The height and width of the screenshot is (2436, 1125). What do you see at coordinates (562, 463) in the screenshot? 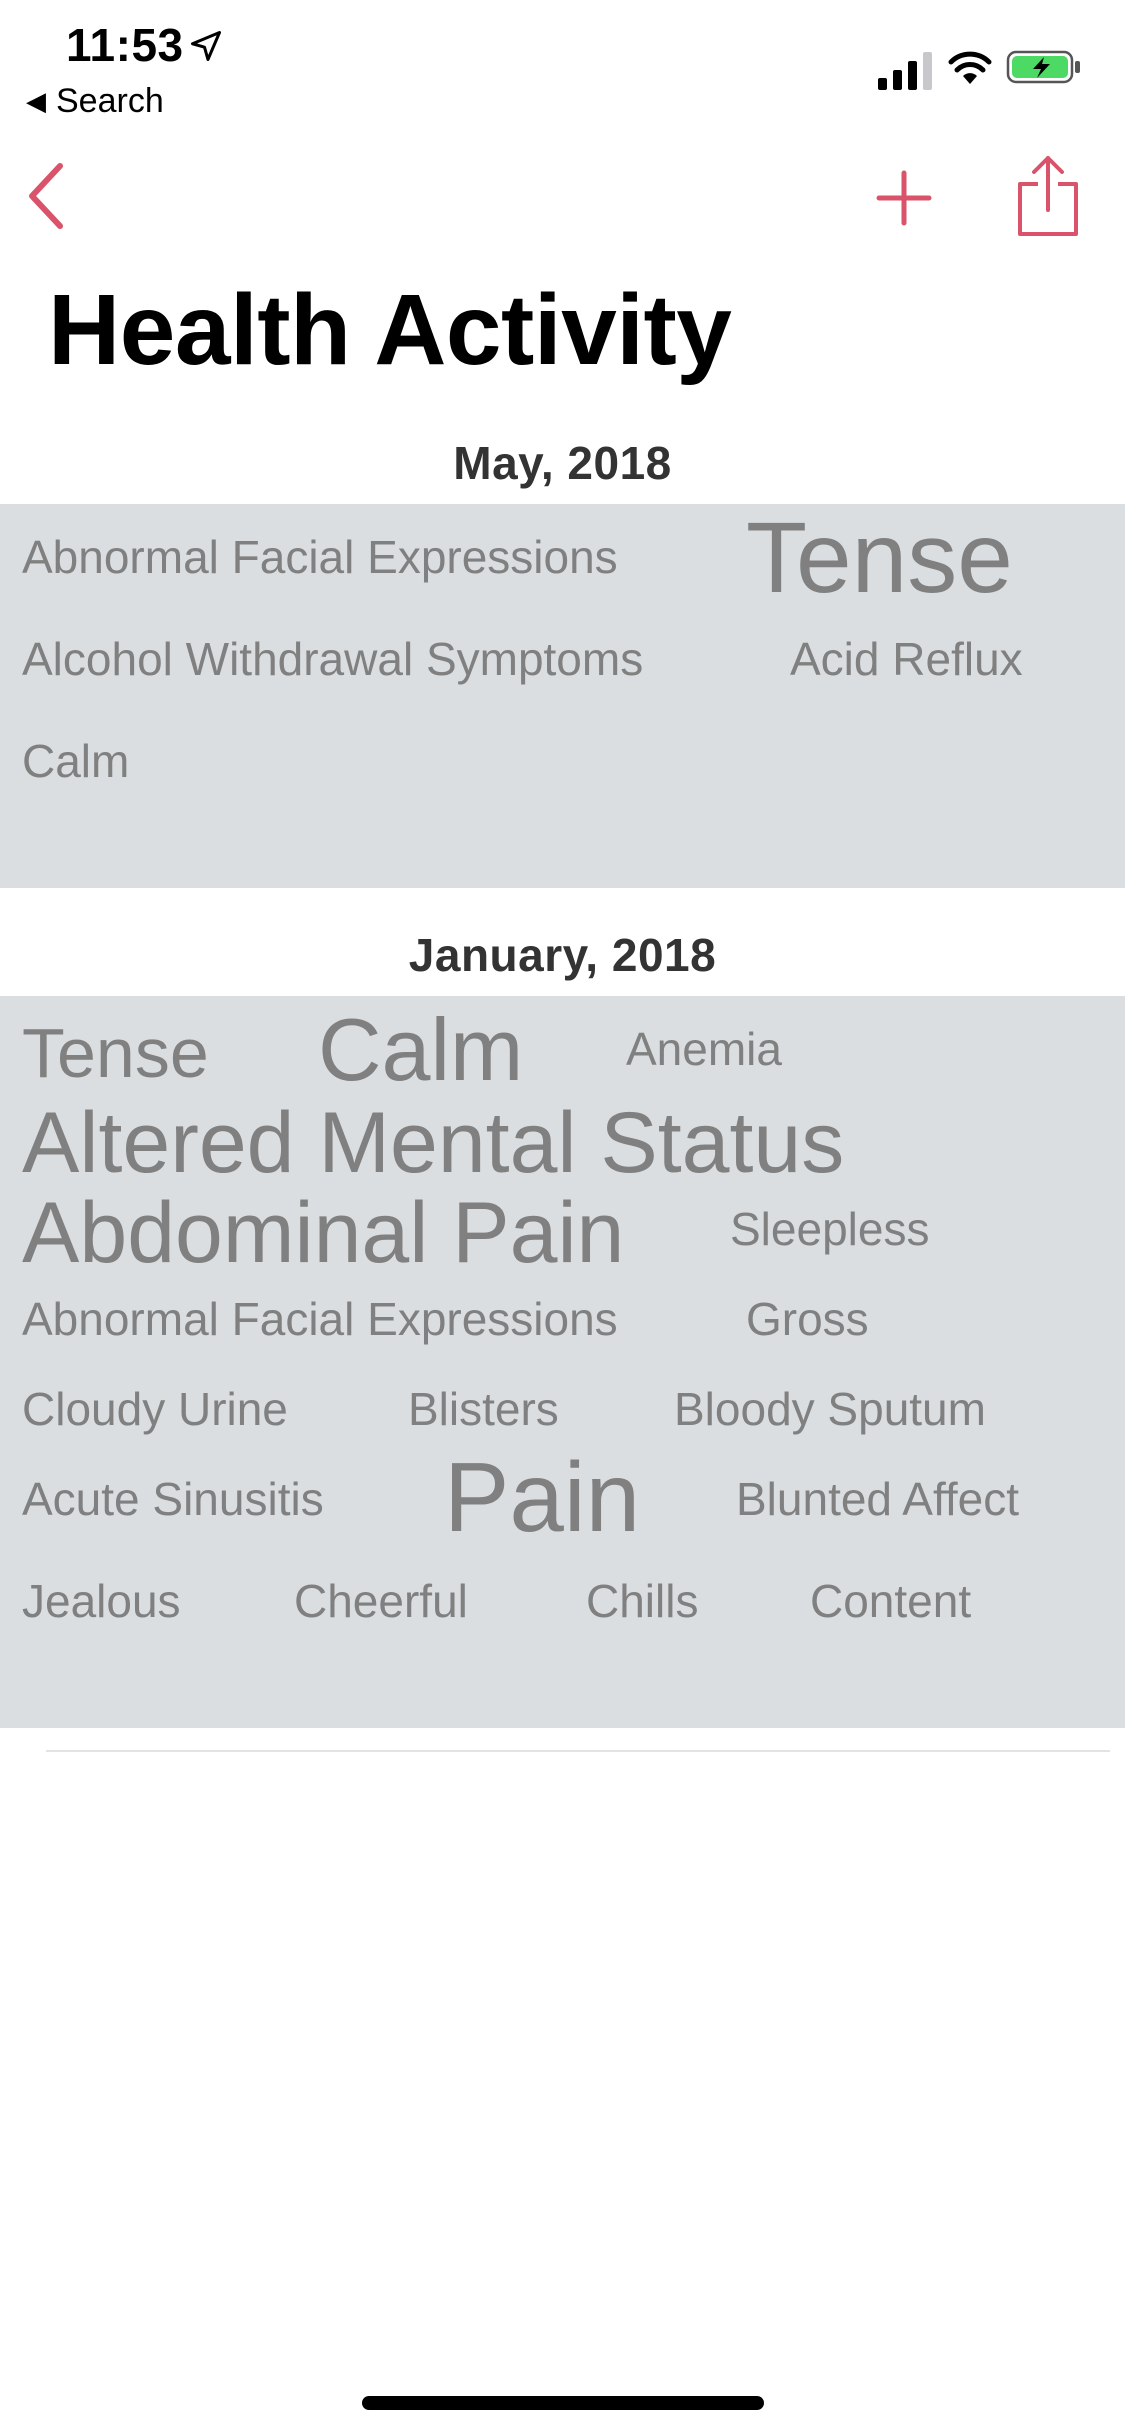
I see `section-header-may-2018: May, 2018` at bounding box center [562, 463].